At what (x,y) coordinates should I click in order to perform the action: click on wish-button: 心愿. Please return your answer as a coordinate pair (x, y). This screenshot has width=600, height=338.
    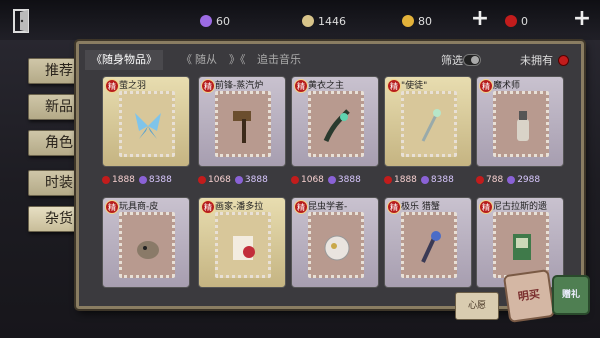
    Looking at the image, I should click on (477, 306).